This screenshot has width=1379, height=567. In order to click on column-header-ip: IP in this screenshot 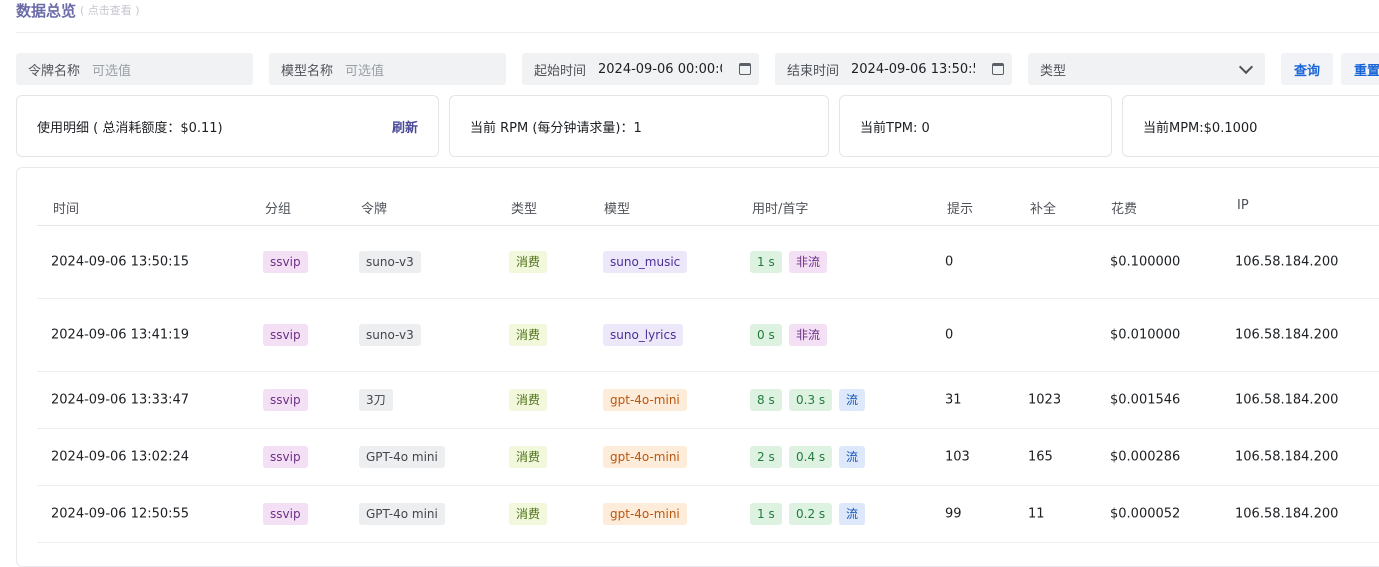, I will do `click(1243, 205)`.